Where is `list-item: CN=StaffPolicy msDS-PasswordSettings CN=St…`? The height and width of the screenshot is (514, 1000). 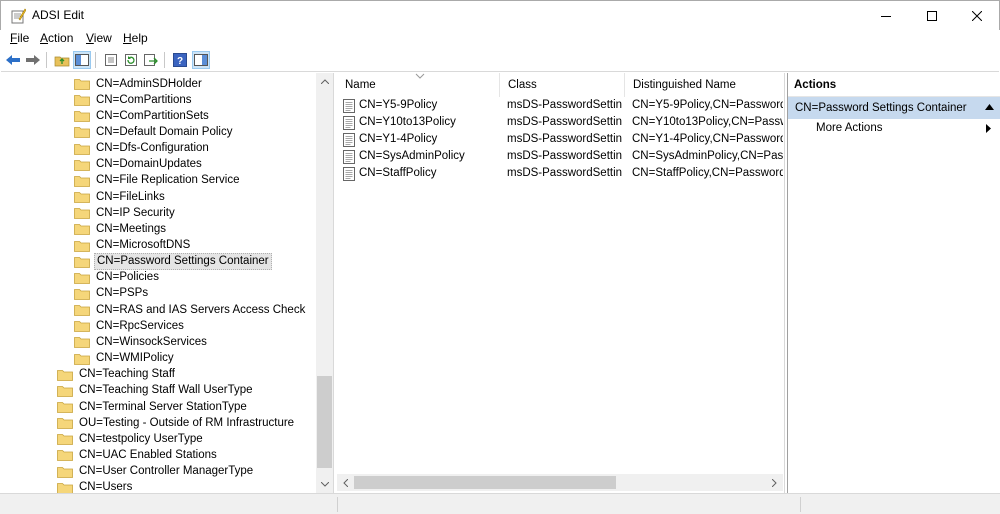 list-item: CN=StaffPolicy msDS-PasswordSettings CN=St… is located at coordinates (560, 174).